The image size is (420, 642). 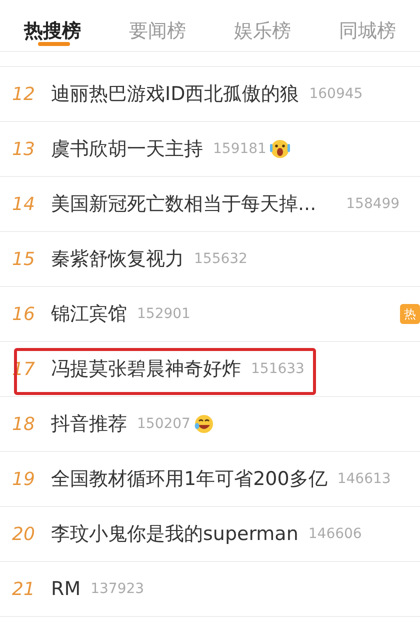 I want to click on rank-number: 19, so click(x=24, y=480).